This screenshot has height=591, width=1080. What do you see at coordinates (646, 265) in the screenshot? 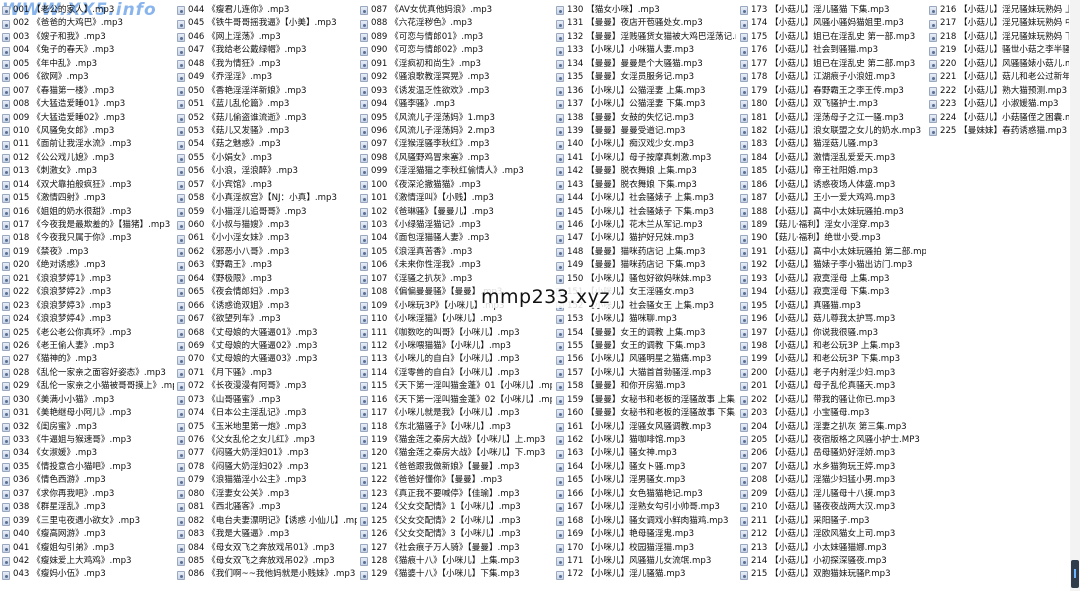
I see `file-item: 149 【曼曼】猫咪药店记 下集.mp3` at bounding box center [646, 265].